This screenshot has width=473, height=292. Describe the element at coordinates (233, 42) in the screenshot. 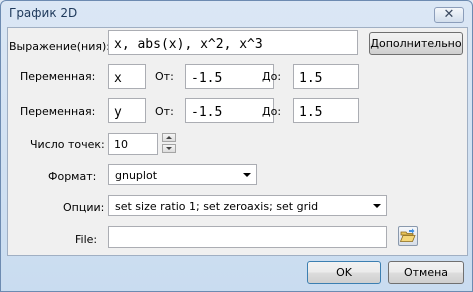

I see `expression-input: x, abs(x), x^2, x^3` at that location.